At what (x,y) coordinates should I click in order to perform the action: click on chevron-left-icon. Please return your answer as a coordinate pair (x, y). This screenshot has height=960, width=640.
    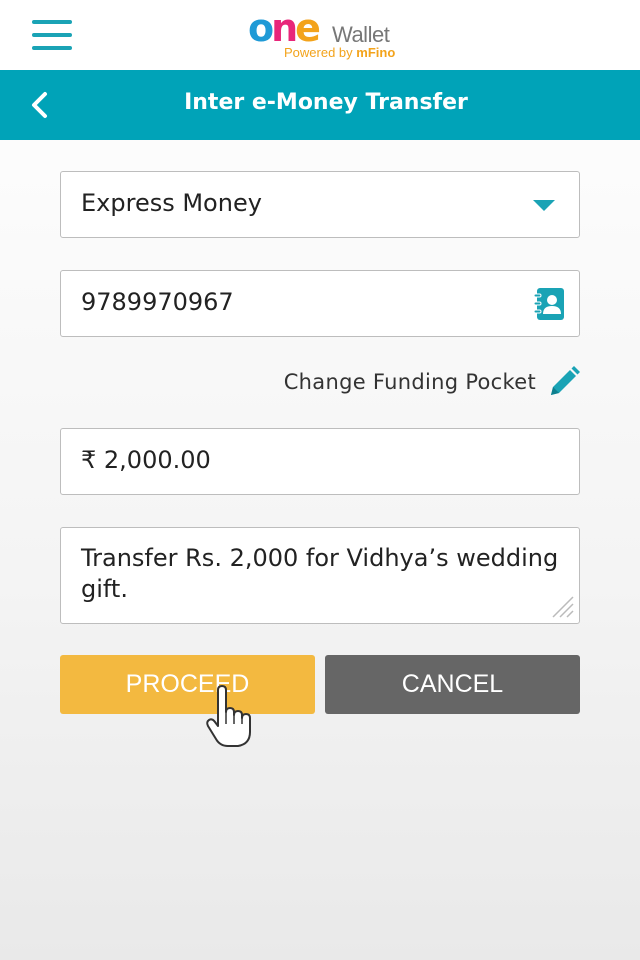
    Looking at the image, I should click on (40, 105).